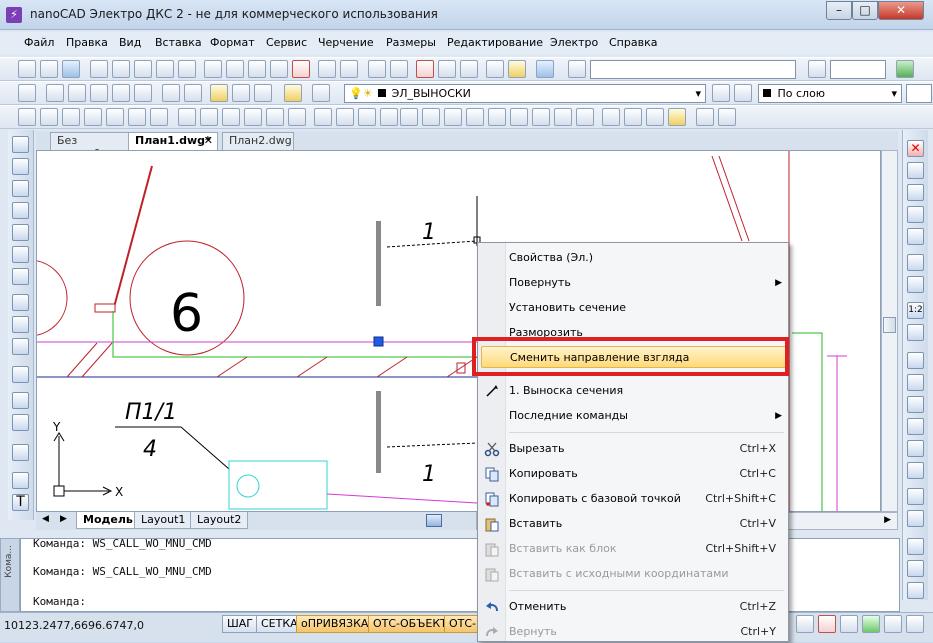 The height and width of the screenshot is (643, 933). What do you see at coordinates (27, 93) in the screenshot?
I see `layer-manager-icon` at bounding box center [27, 93].